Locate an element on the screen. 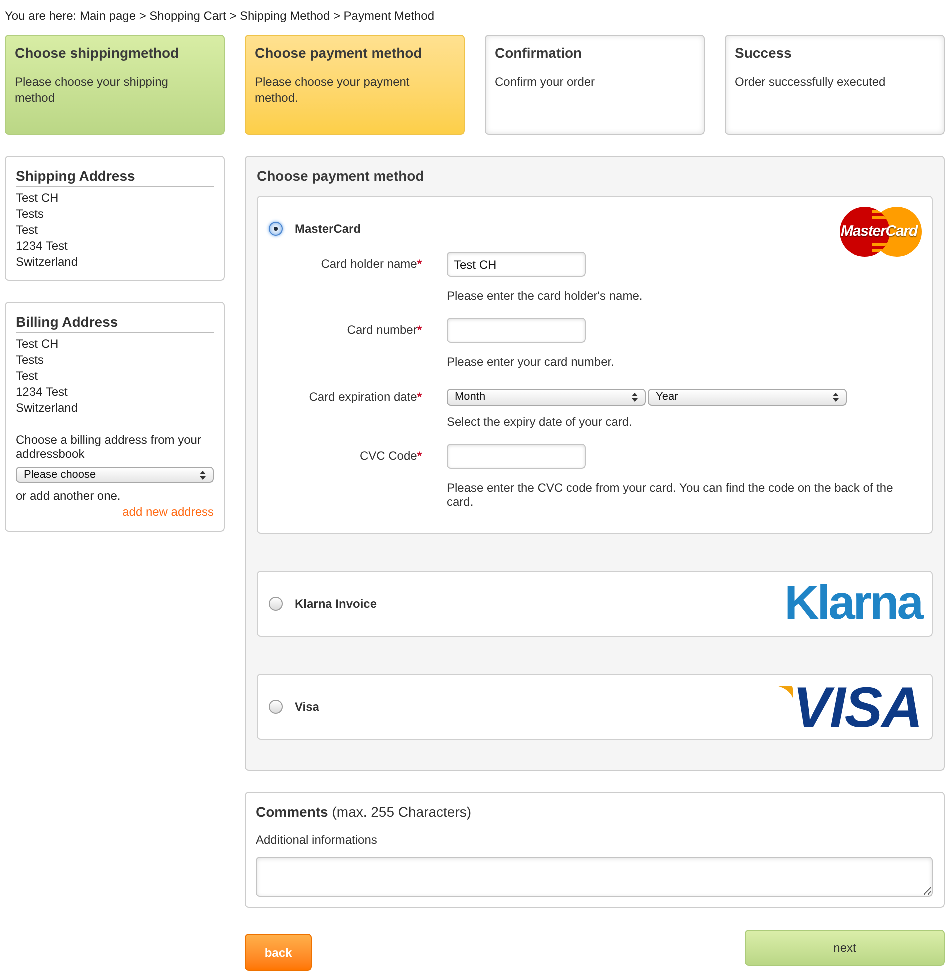  field-hint: Select the expiry date of your card. is located at coordinates (540, 422).